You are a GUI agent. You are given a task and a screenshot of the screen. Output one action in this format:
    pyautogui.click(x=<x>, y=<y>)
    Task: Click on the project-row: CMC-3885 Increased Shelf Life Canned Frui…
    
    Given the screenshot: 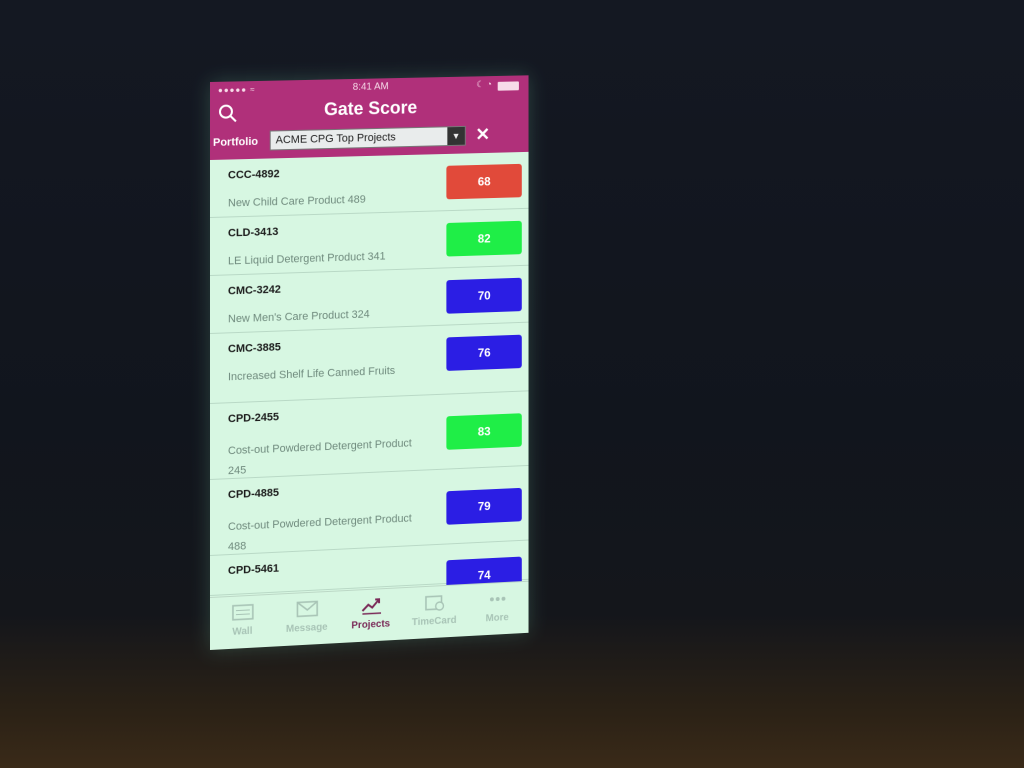 What is the action you would take?
    pyautogui.click(x=369, y=363)
    